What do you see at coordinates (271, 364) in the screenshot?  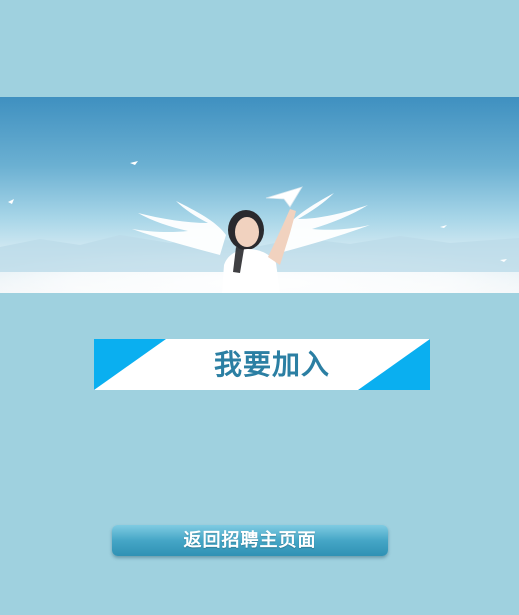 I see `join-title: 我要加入` at bounding box center [271, 364].